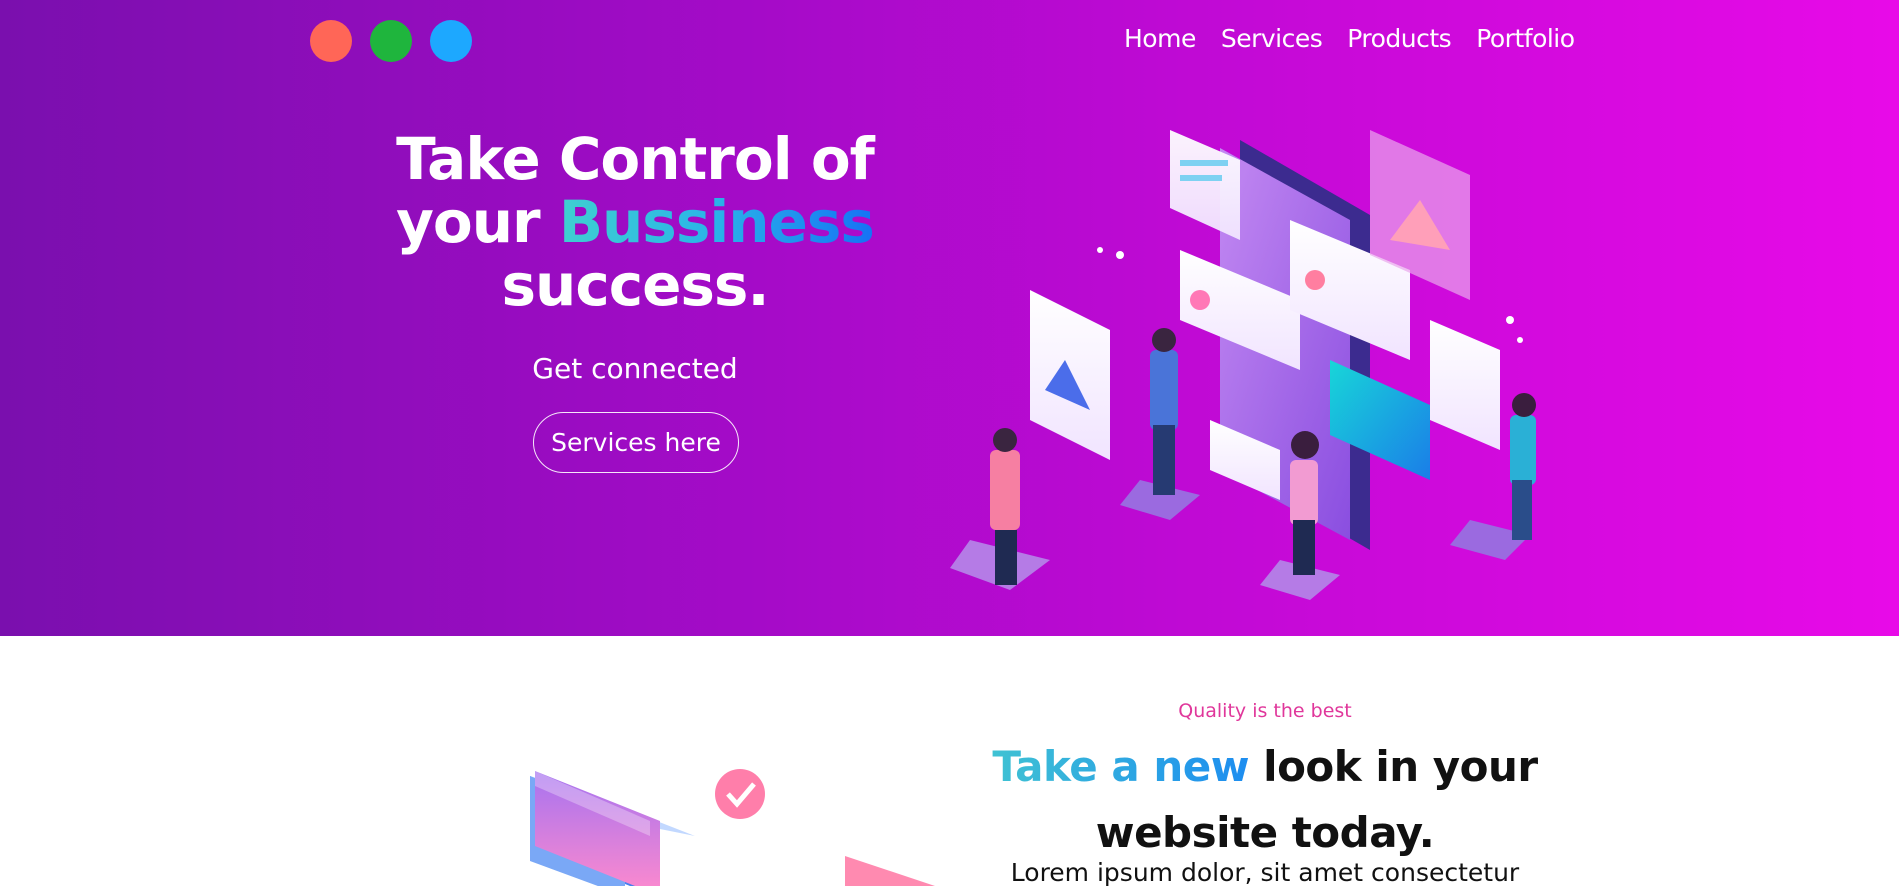 The height and width of the screenshot is (886, 1899). I want to click on window-dots, so click(391, 41).